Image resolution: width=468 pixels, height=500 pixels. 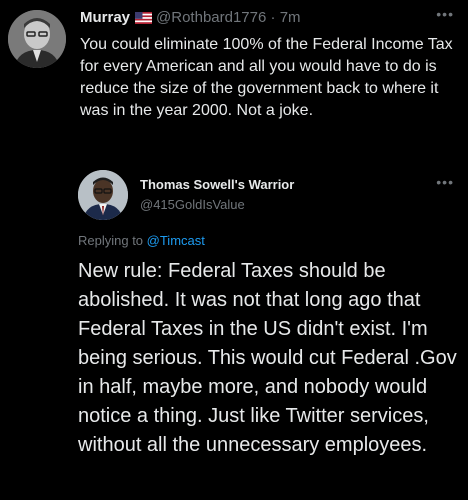 What do you see at coordinates (211, 17) in the screenshot?
I see `author-handle: @Rothbard1776` at bounding box center [211, 17].